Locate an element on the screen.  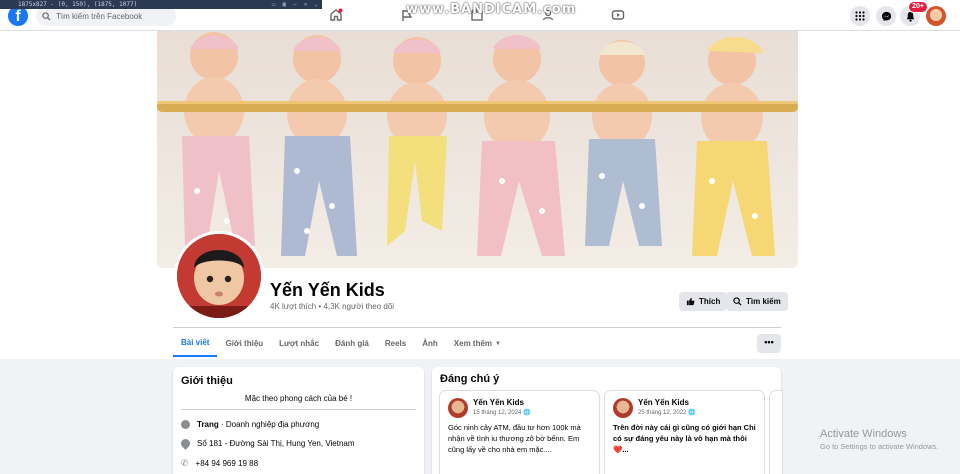
tab-label: Giới thiệu is located at coordinates (244, 343).